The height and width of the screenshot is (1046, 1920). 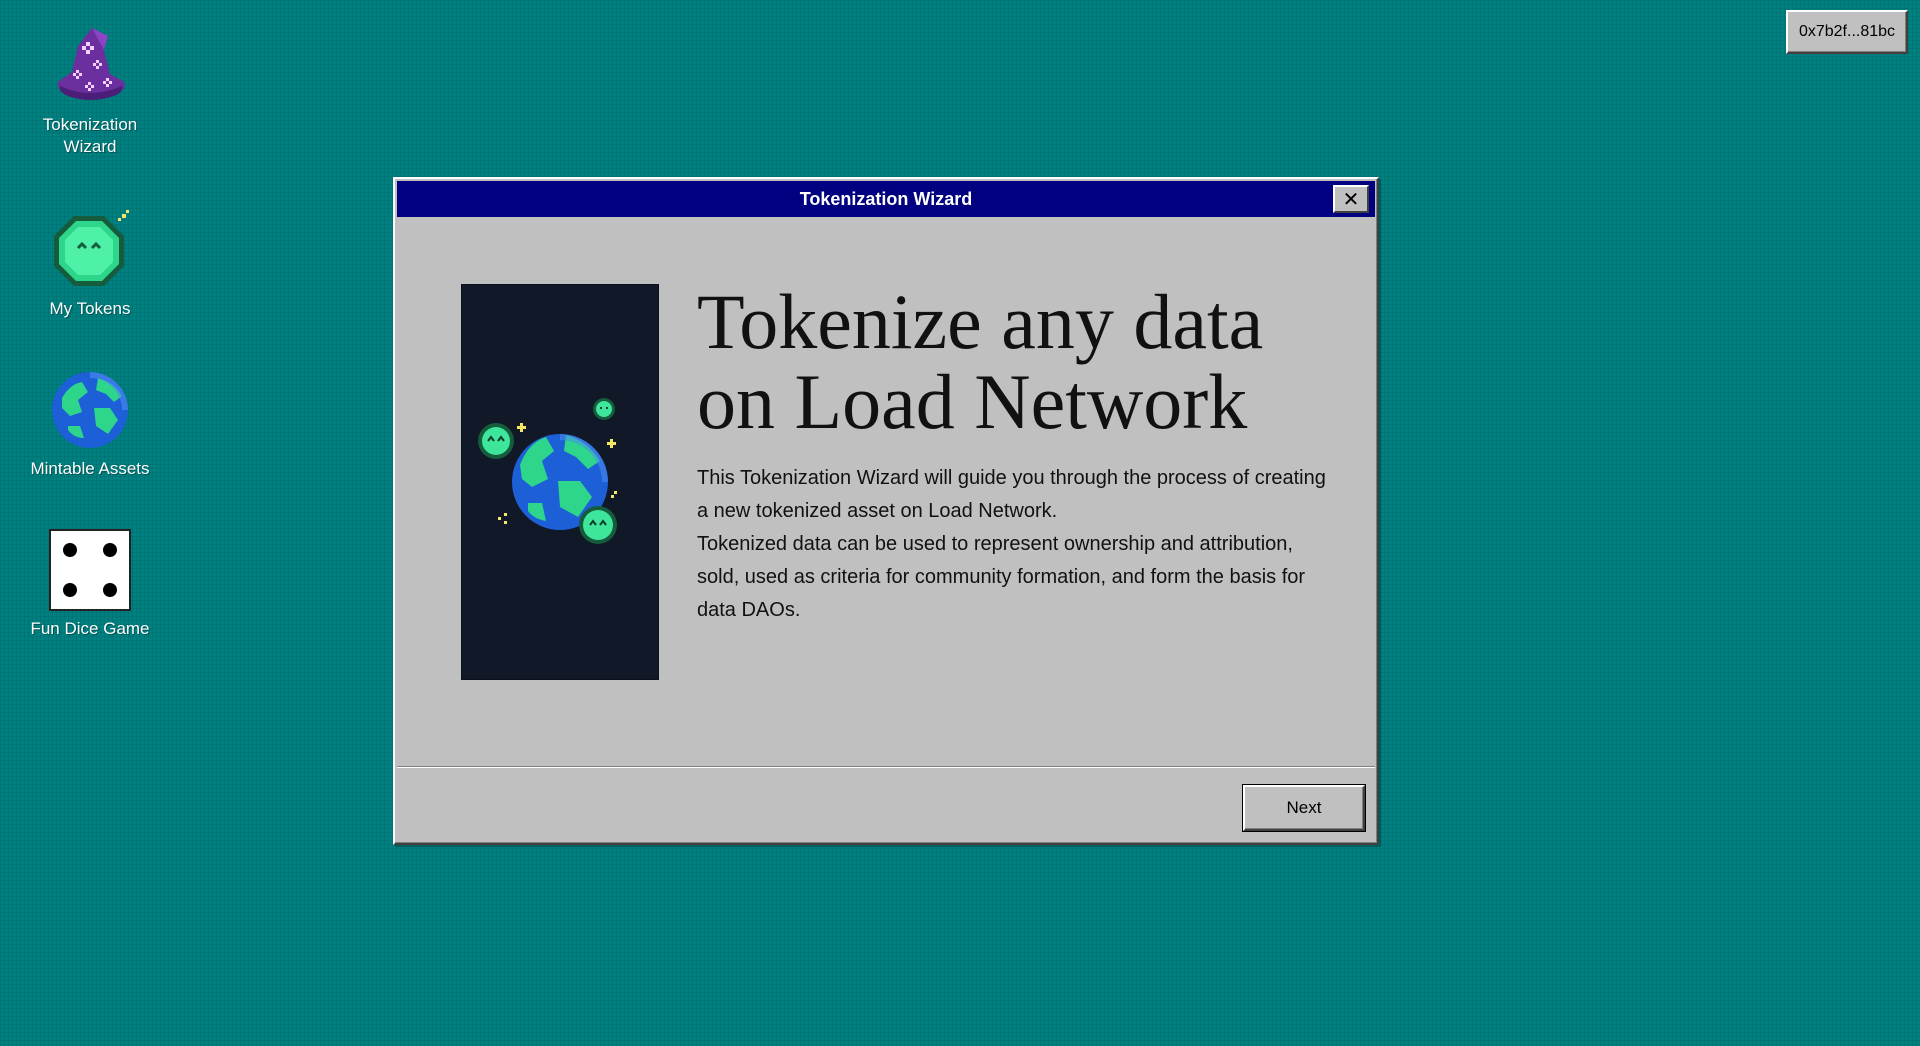 I want to click on planet-tokens-icon, so click(x=547, y=471).